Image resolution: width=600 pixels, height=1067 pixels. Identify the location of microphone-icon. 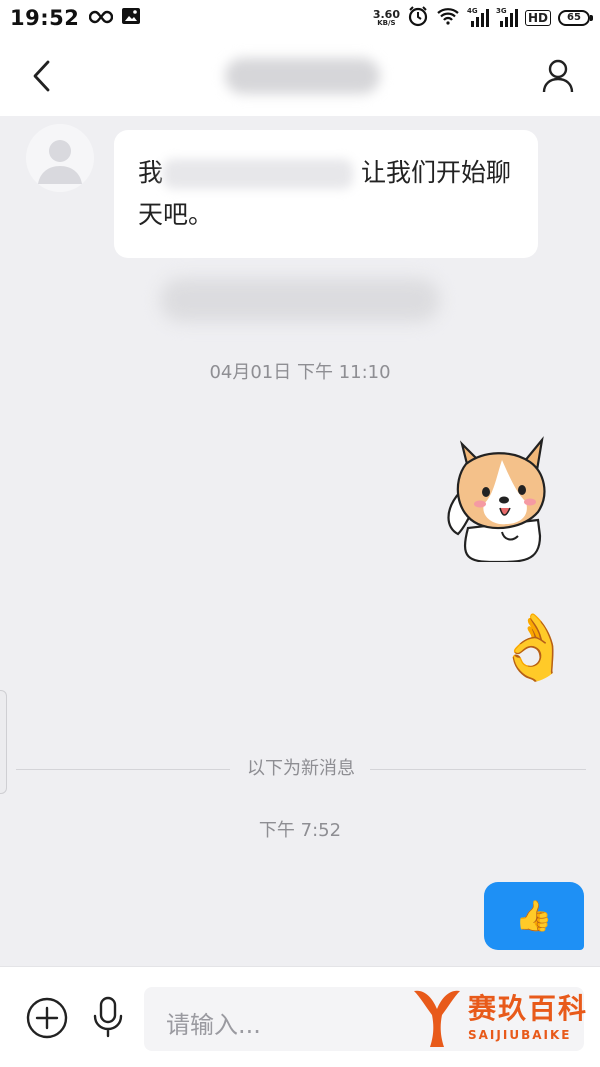
(108, 1017).